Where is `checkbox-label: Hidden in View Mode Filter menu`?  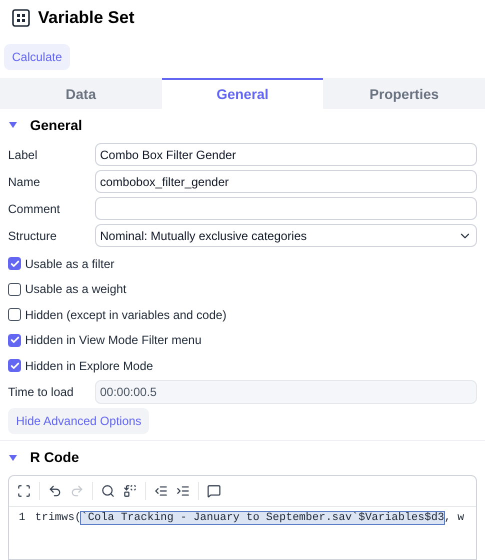 checkbox-label: Hidden in View Mode Filter menu is located at coordinates (113, 341).